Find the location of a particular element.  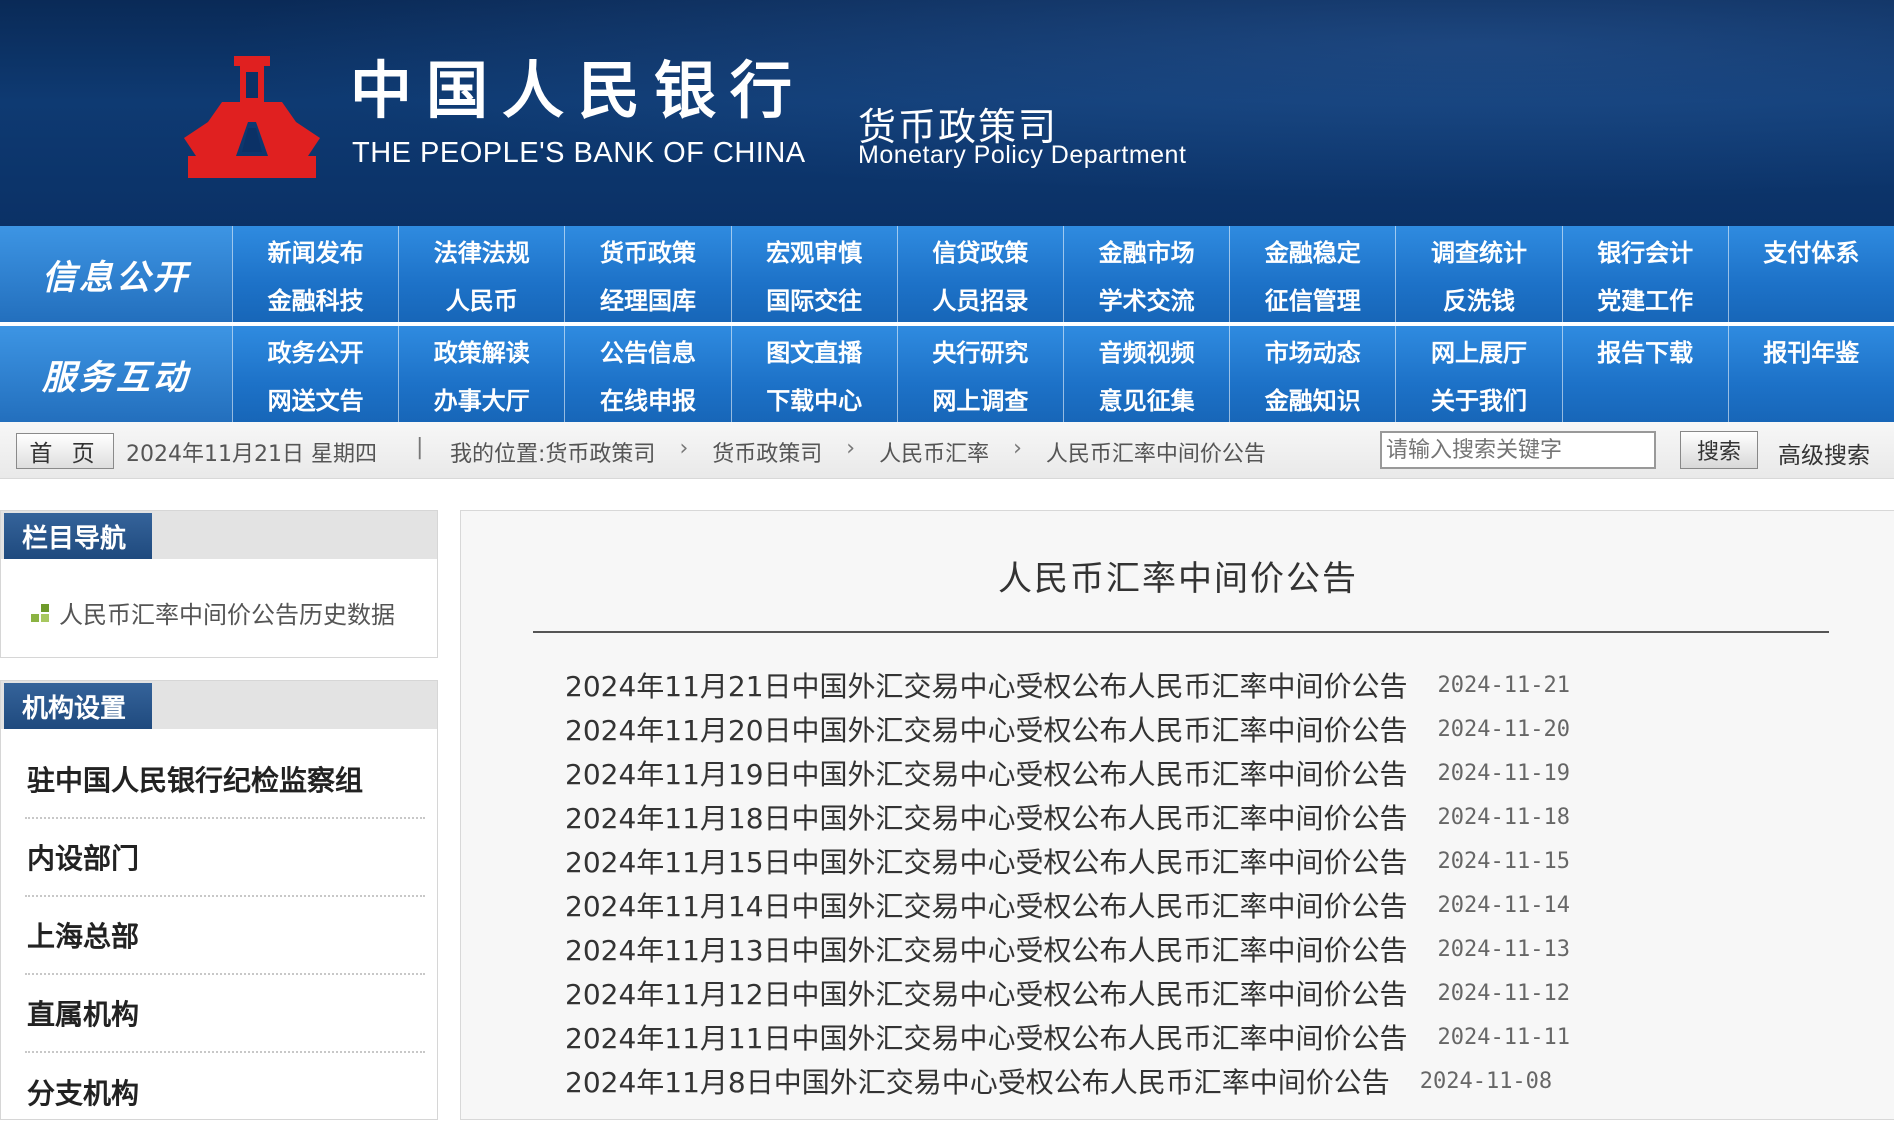

announcement-link: 2024年11月11日中国外汇交易中心受权公布人民币汇率中间价公告 is located at coordinates (986, 1037).